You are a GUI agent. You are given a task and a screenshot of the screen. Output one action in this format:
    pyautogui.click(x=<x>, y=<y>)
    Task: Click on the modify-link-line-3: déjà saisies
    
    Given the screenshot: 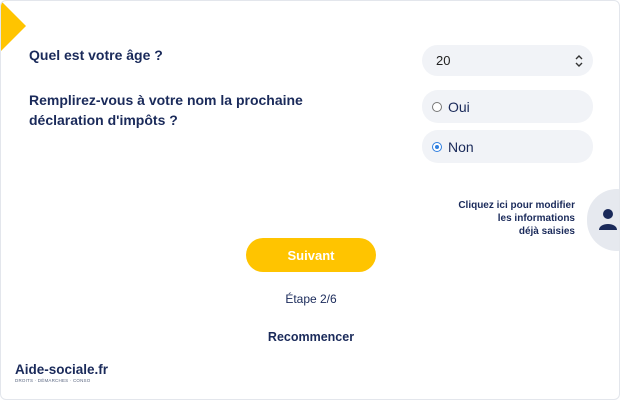 What is the action you would take?
    pyautogui.click(x=546, y=231)
    